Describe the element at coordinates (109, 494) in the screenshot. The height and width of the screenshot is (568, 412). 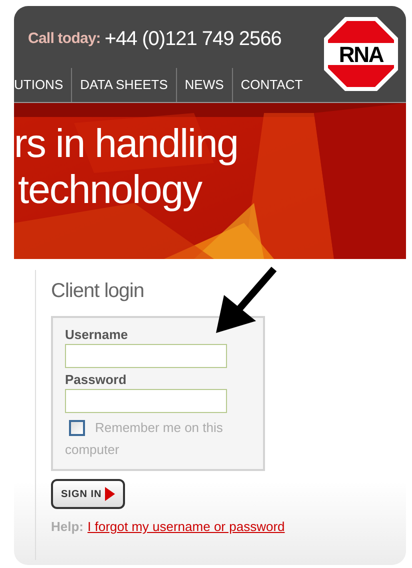
I see `play-icon` at that location.